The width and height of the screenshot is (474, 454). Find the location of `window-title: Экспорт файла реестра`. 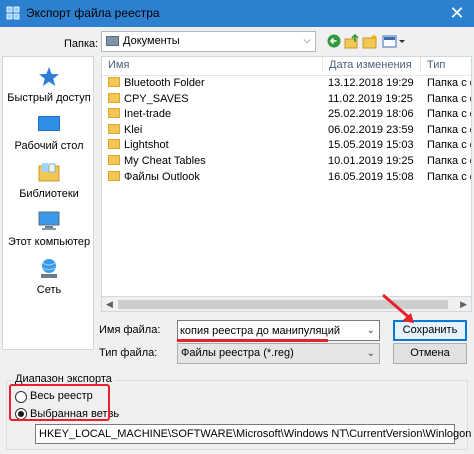

window-title: Экспорт файла реестра is located at coordinates (93, 13).